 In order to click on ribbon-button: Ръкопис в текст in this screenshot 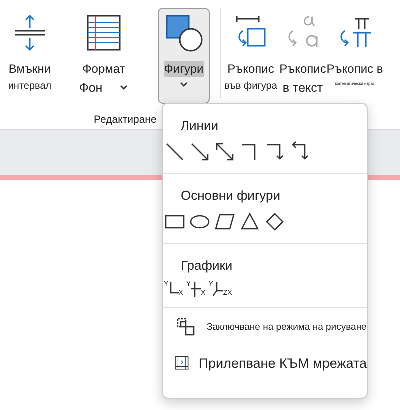, I will do `click(303, 56)`.